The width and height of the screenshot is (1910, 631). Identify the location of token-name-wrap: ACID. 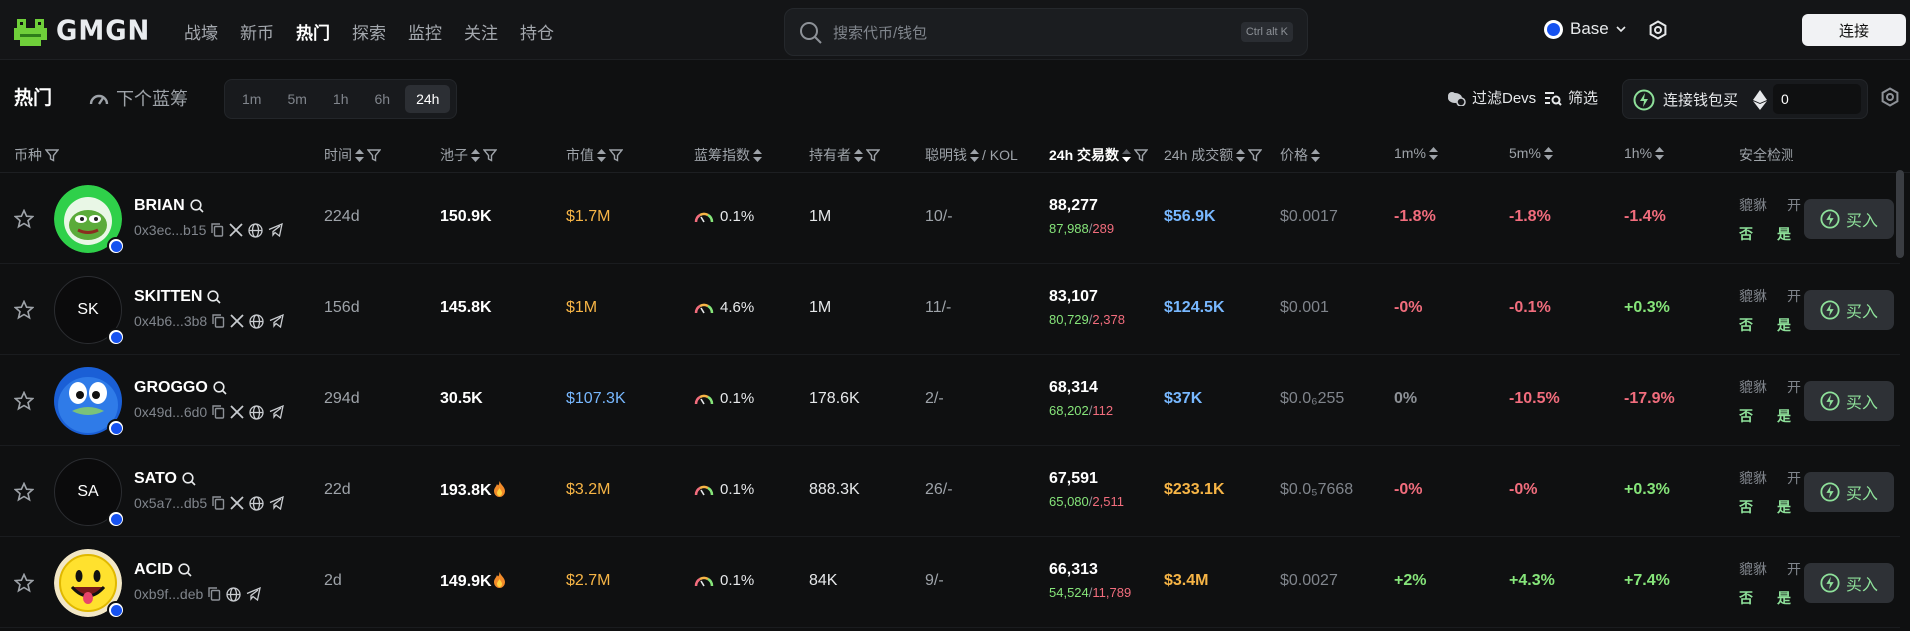
(163, 570).